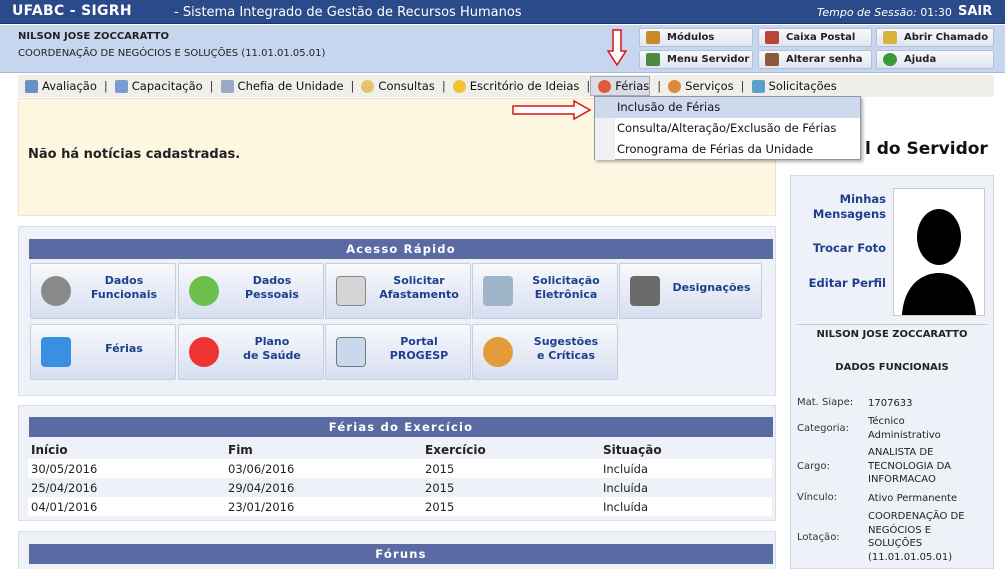 Image resolution: width=1005 pixels, height=569 pixels. Describe the element at coordinates (56, 352) in the screenshot. I see `airplane-icon` at that location.